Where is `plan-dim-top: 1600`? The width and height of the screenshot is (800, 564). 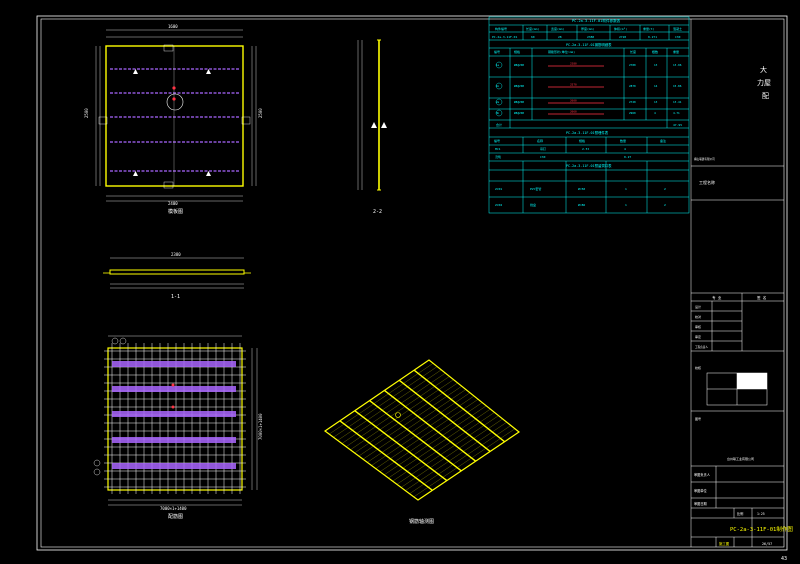
plan-dim-top: 1600 is located at coordinates (173, 26).